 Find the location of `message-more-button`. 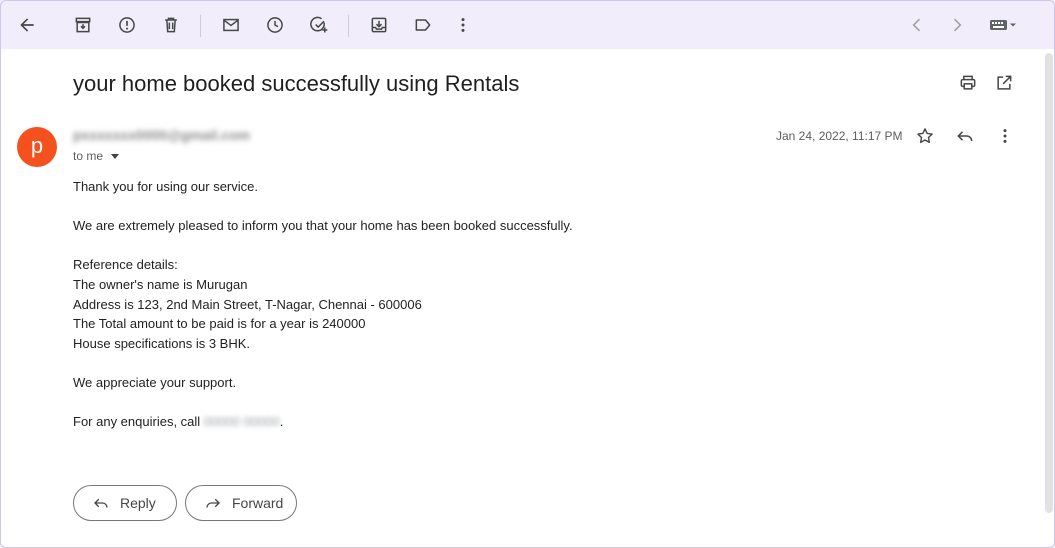

message-more-button is located at coordinates (1005, 136).